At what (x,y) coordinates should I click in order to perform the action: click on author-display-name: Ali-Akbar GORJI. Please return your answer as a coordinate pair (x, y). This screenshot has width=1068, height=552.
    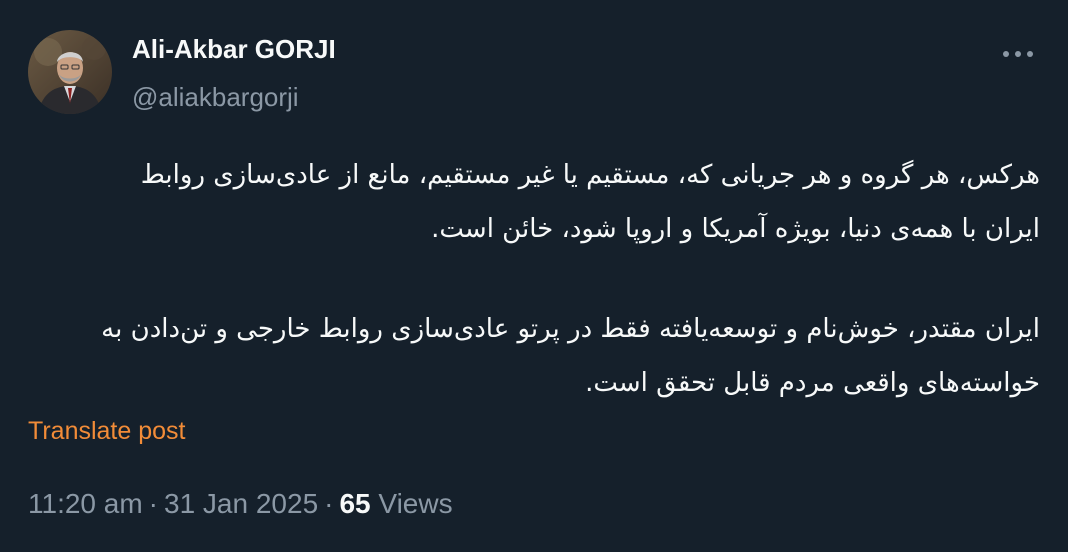
    Looking at the image, I should click on (234, 49).